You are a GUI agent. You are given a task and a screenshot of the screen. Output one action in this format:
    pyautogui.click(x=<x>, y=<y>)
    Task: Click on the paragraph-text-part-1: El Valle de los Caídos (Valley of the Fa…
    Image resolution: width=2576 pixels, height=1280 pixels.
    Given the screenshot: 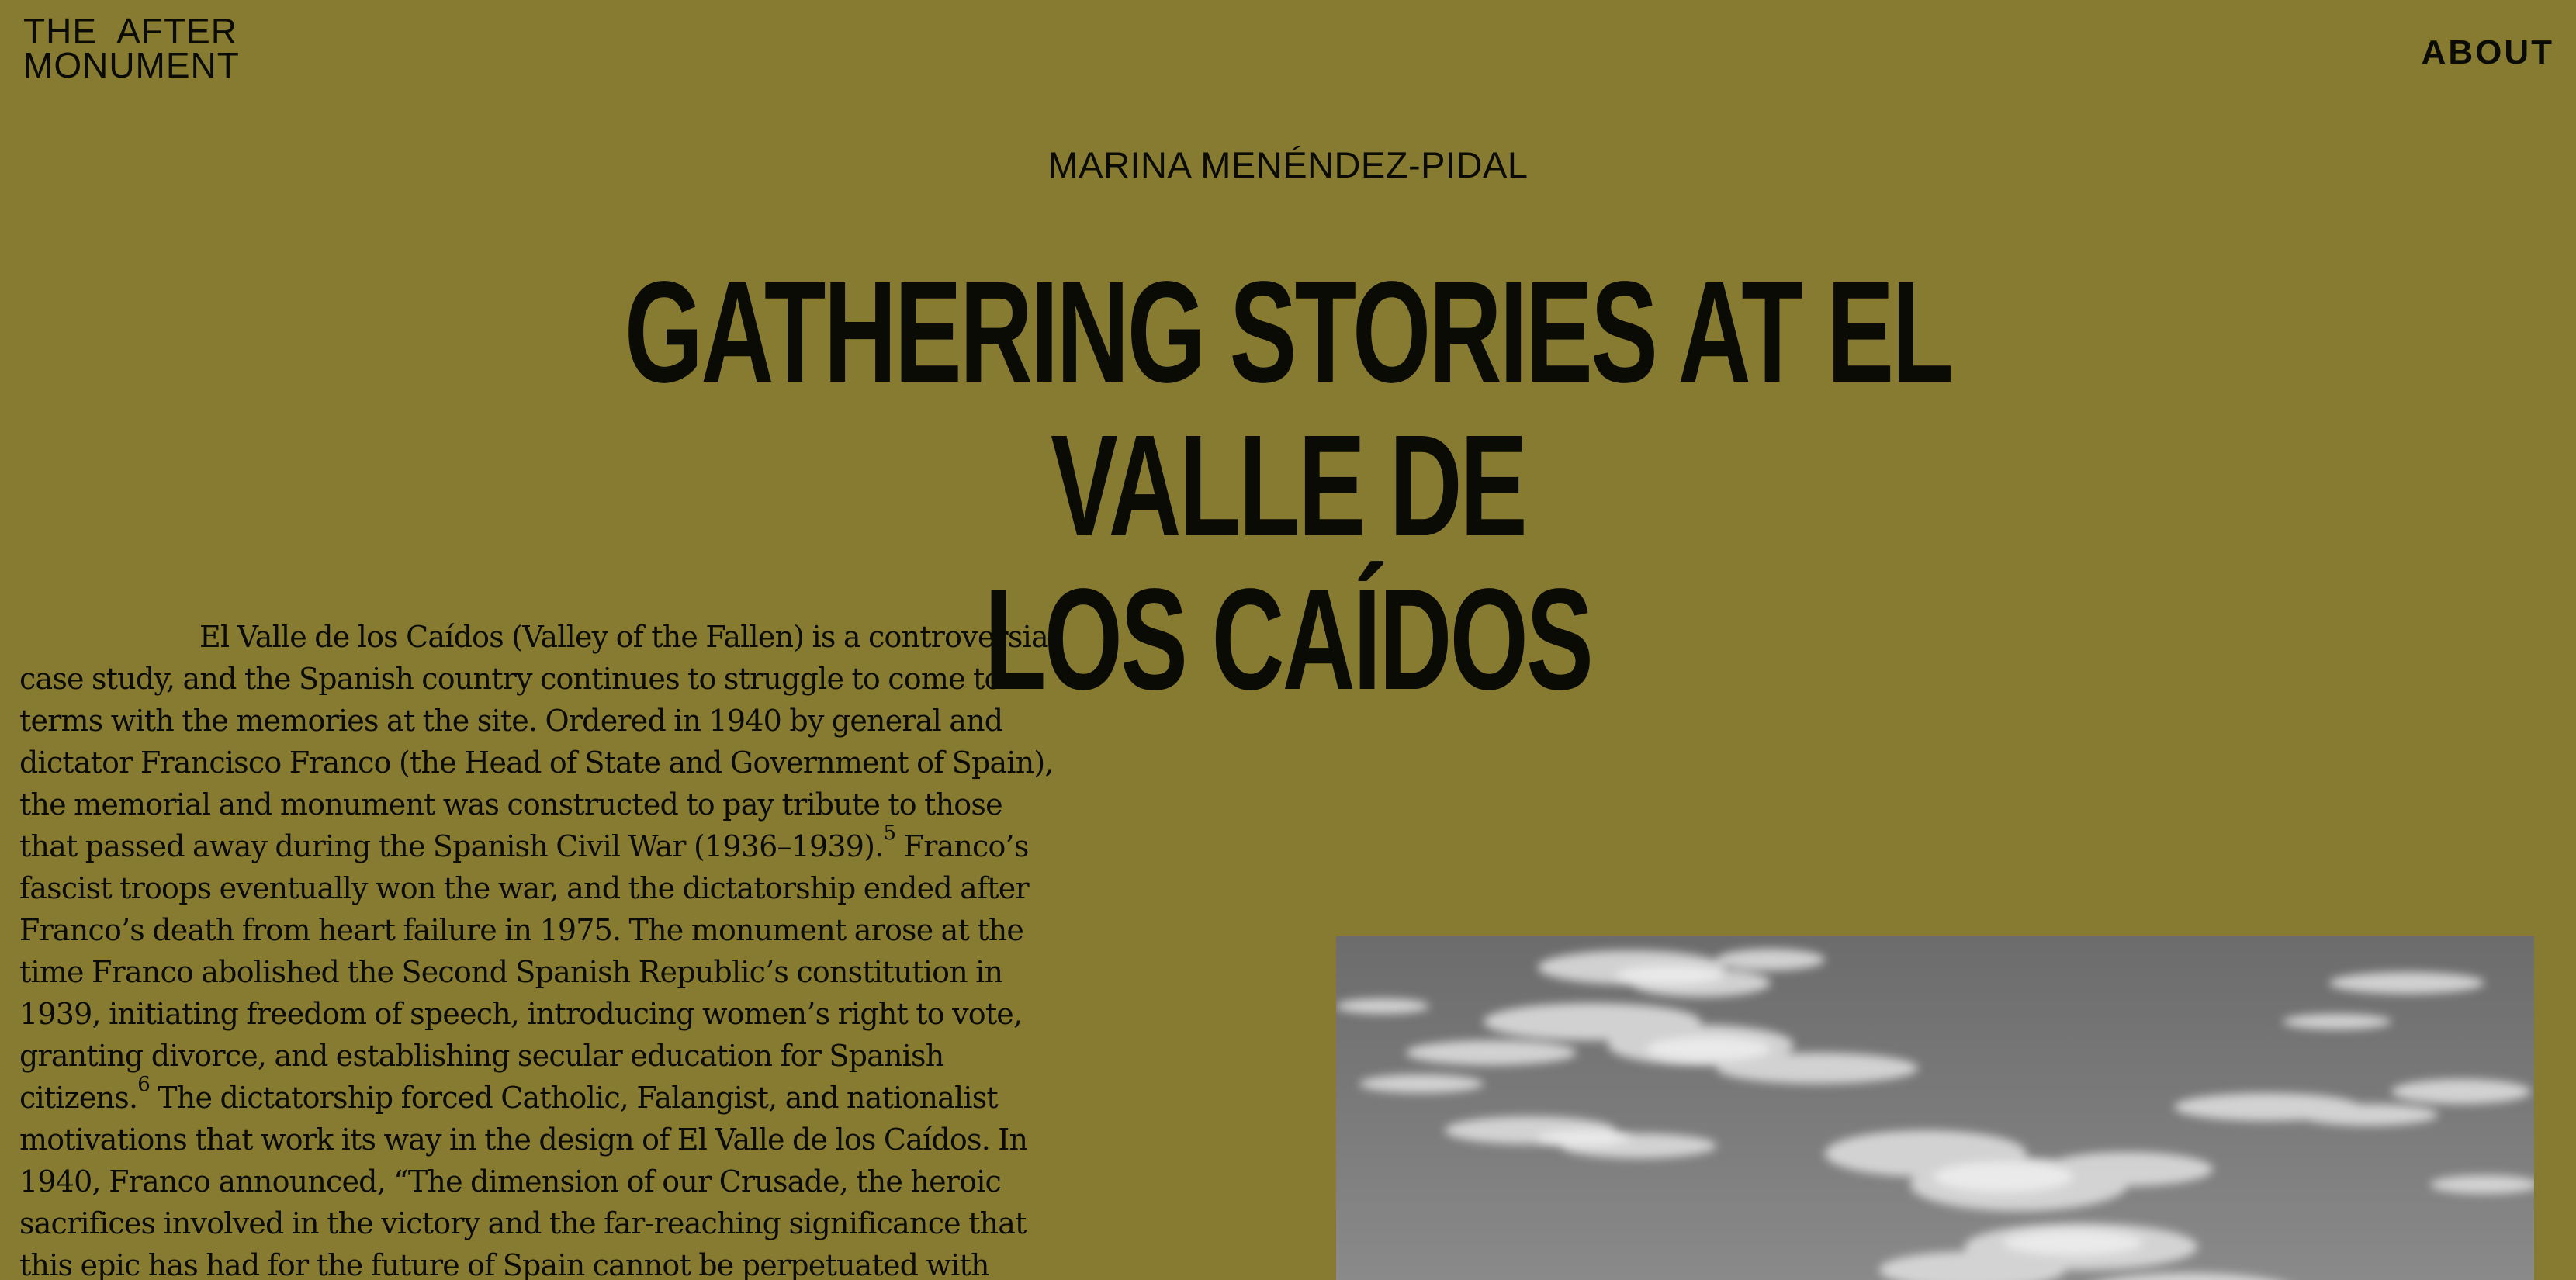 What is the action you would take?
    pyautogui.click(x=538, y=741)
    